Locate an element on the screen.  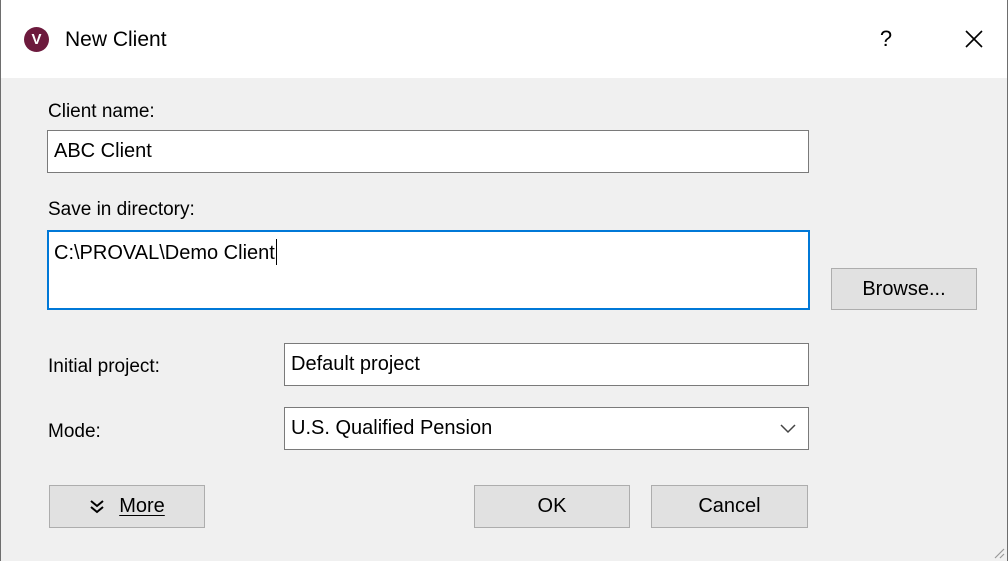
help-button: ? is located at coordinates (886, 39).